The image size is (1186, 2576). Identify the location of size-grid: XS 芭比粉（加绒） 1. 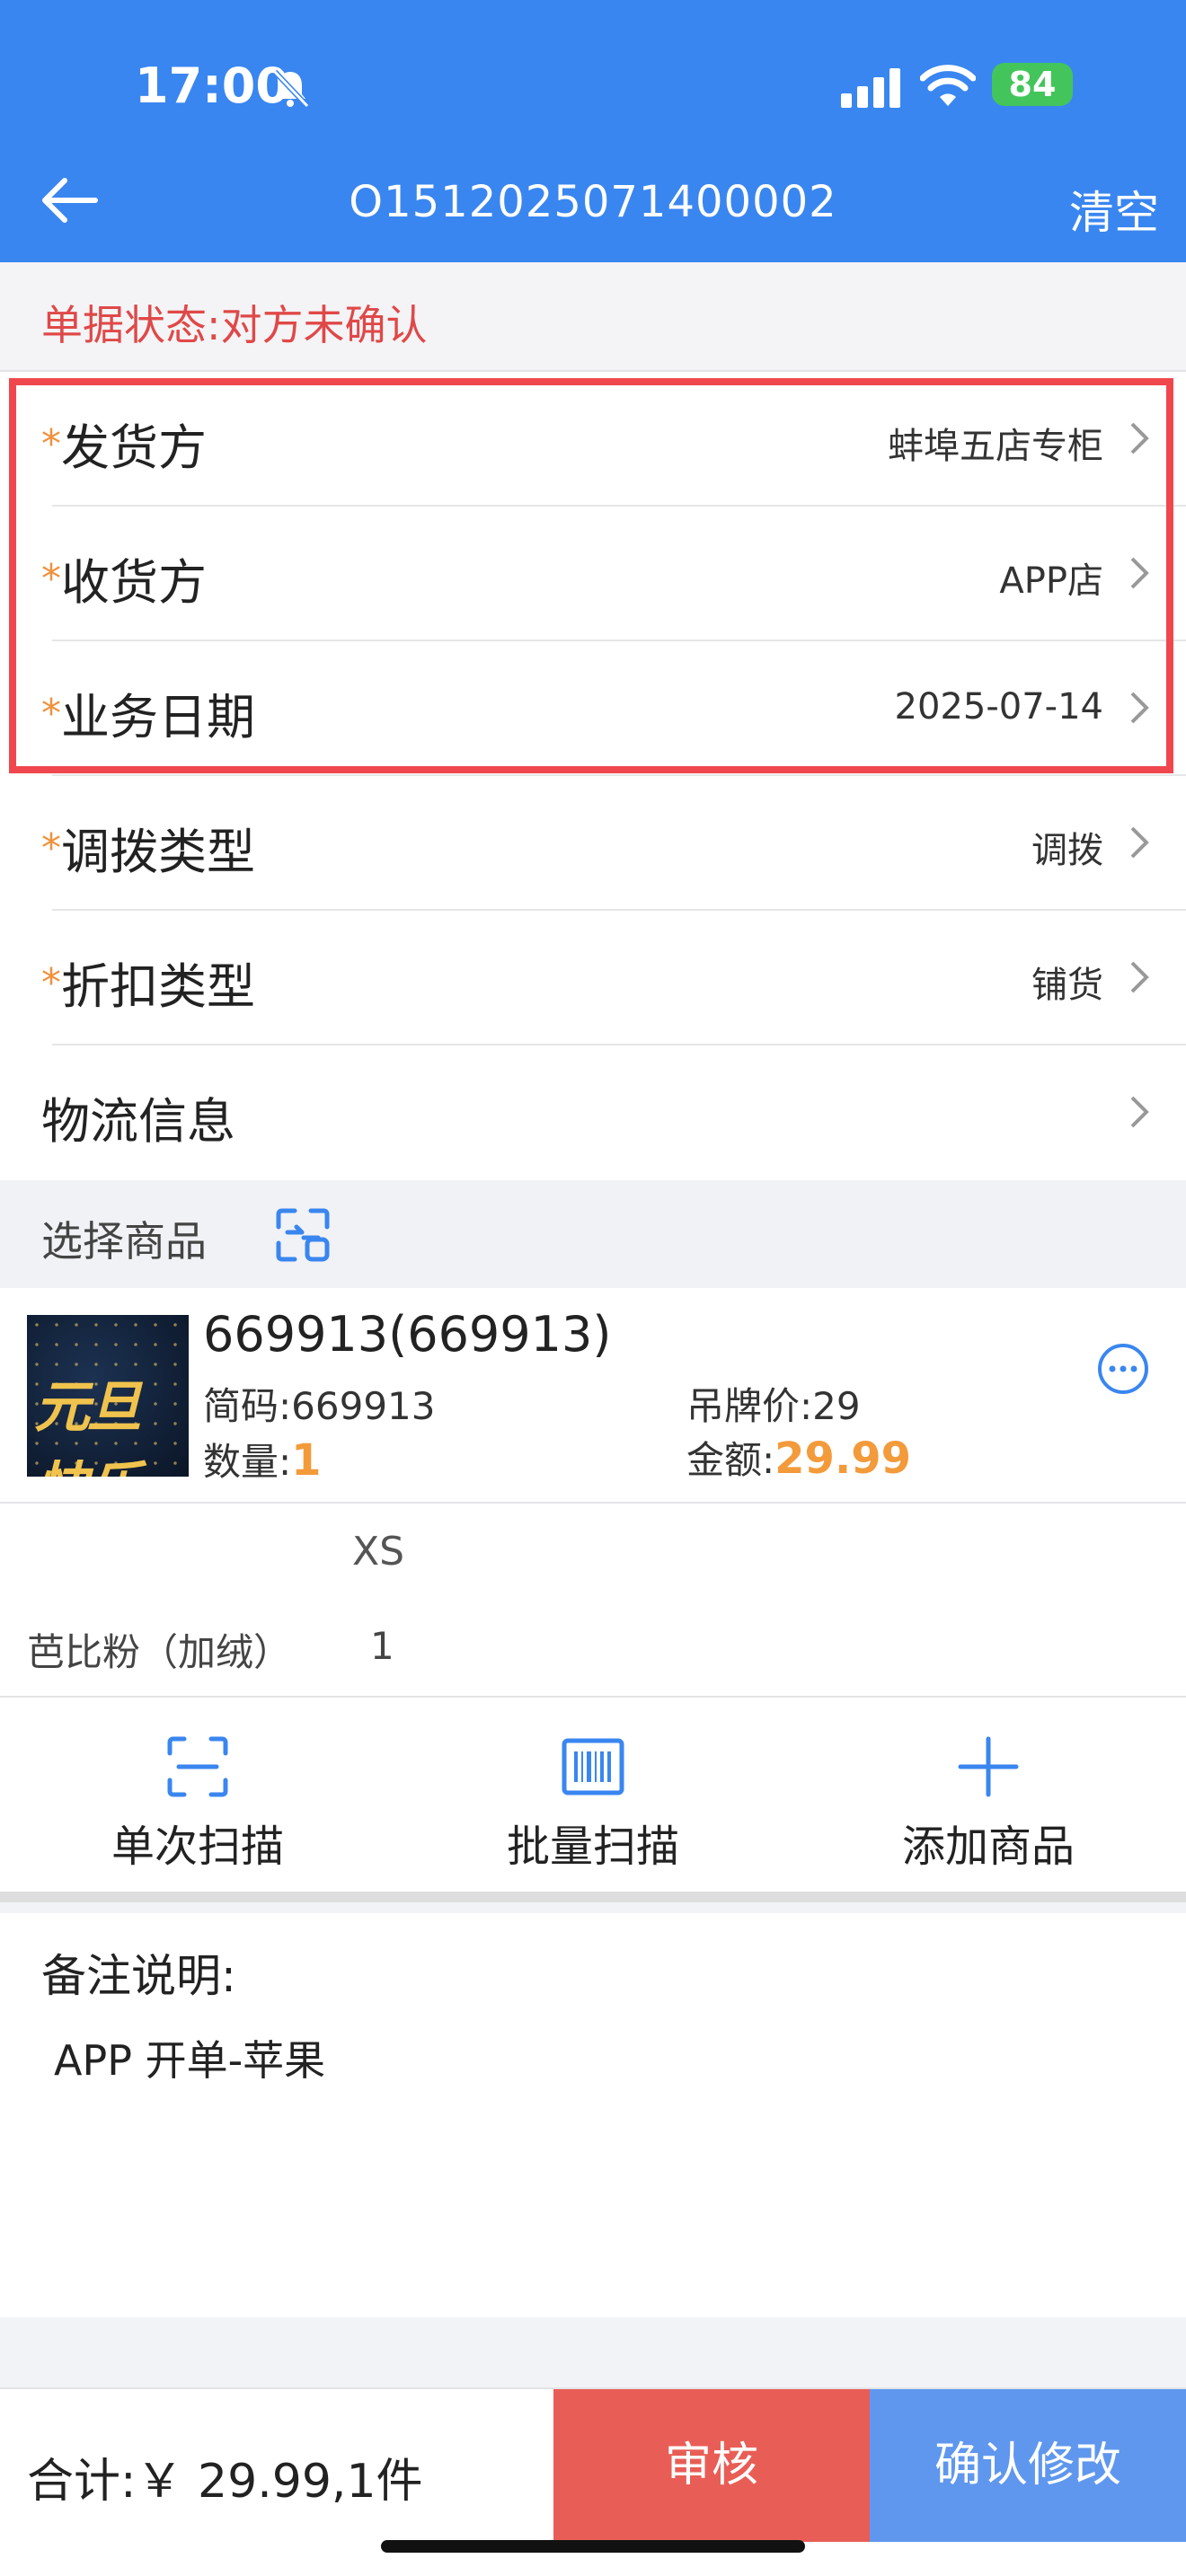
(593, 1601).